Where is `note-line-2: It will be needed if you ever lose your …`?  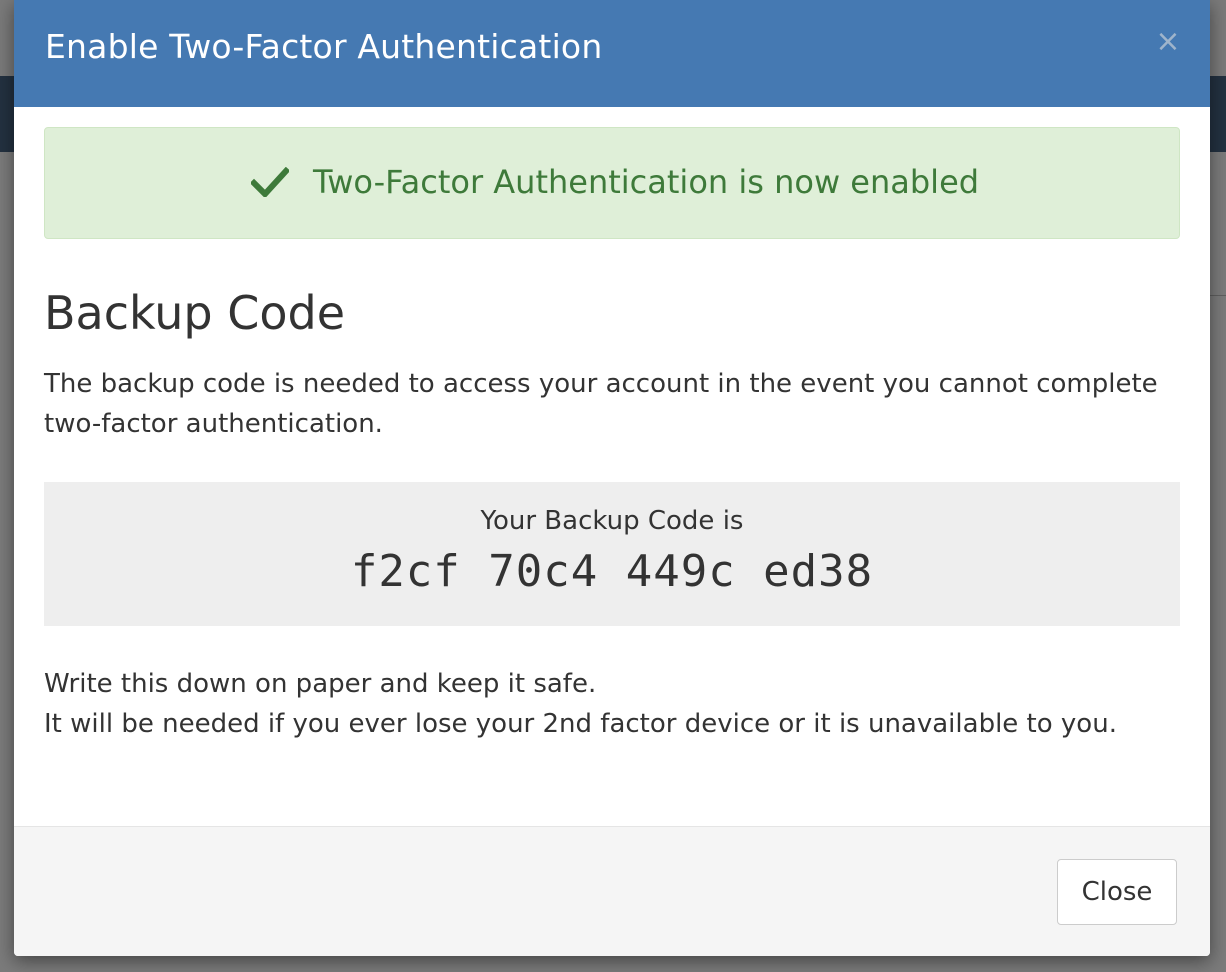
note-line-2: It will be needed if you ever lose your … is located at coordinates (580, 724).